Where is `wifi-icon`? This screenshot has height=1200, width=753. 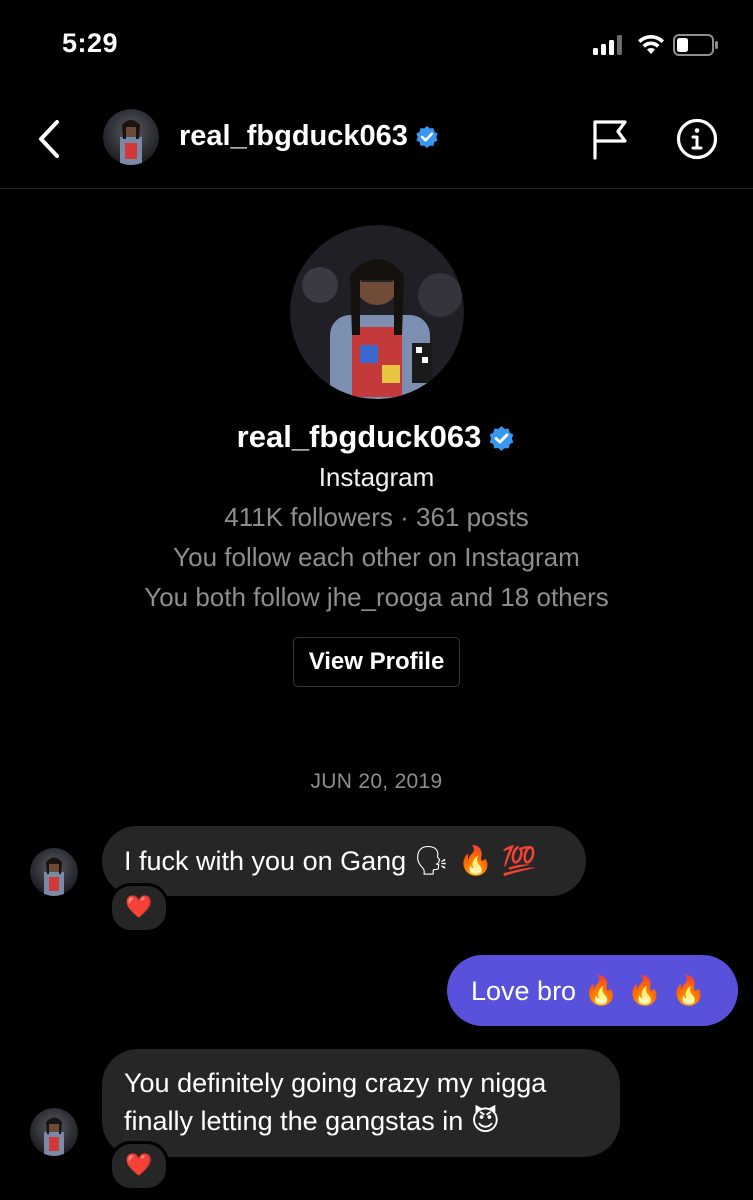 wifi-icon is located at coordinates (651, 44).